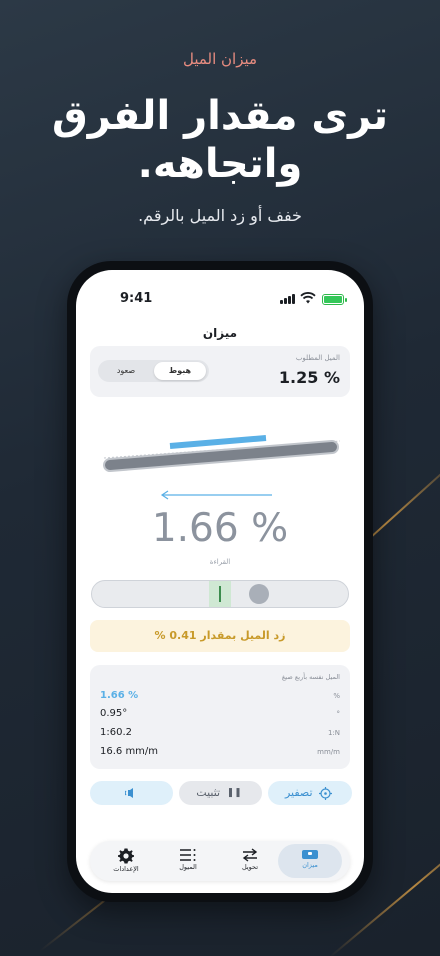 This screenshot has height=956, width=440. I want to click on bubble-level, so click(220, 594).